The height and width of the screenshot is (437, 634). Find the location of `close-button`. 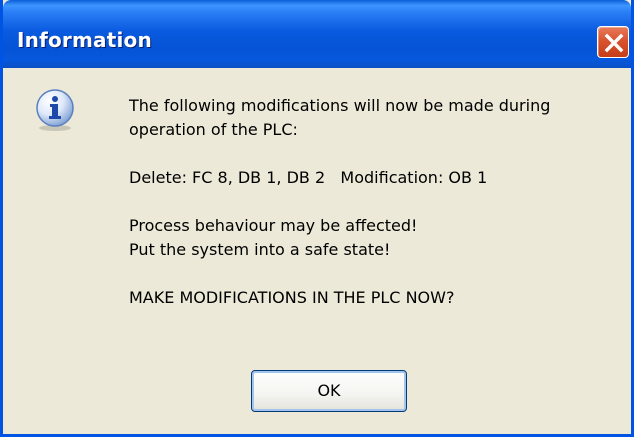

close-button is located at coordinates (613, 42).